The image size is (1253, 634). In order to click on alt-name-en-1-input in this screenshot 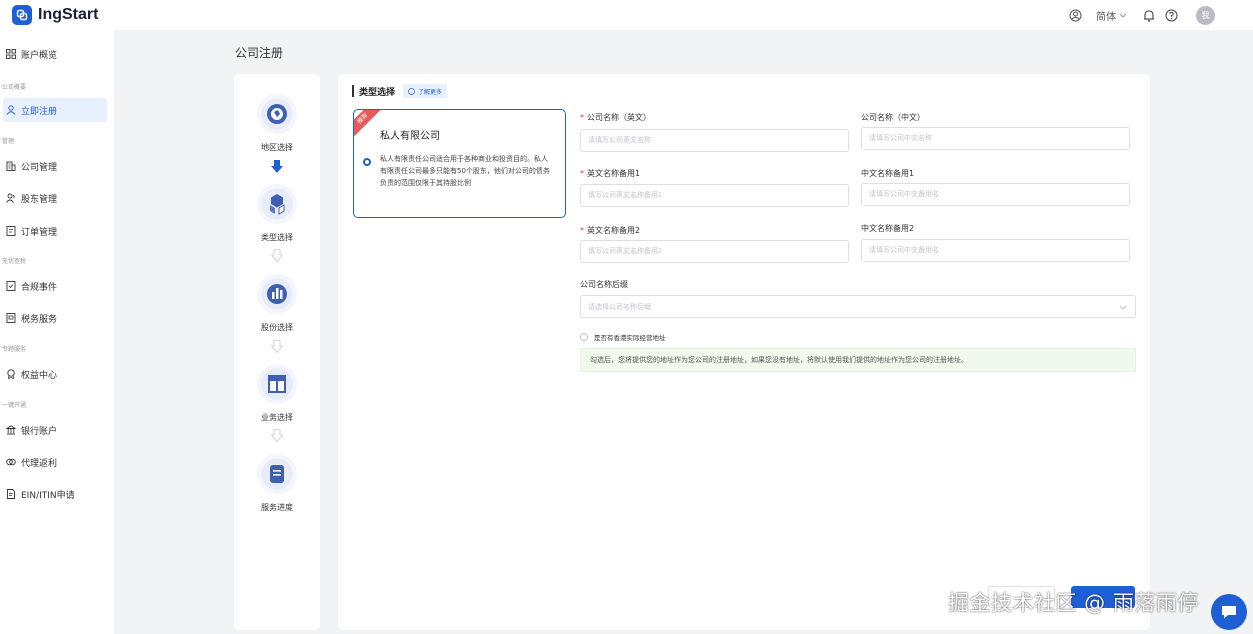, I will do `click(714, 195)`.